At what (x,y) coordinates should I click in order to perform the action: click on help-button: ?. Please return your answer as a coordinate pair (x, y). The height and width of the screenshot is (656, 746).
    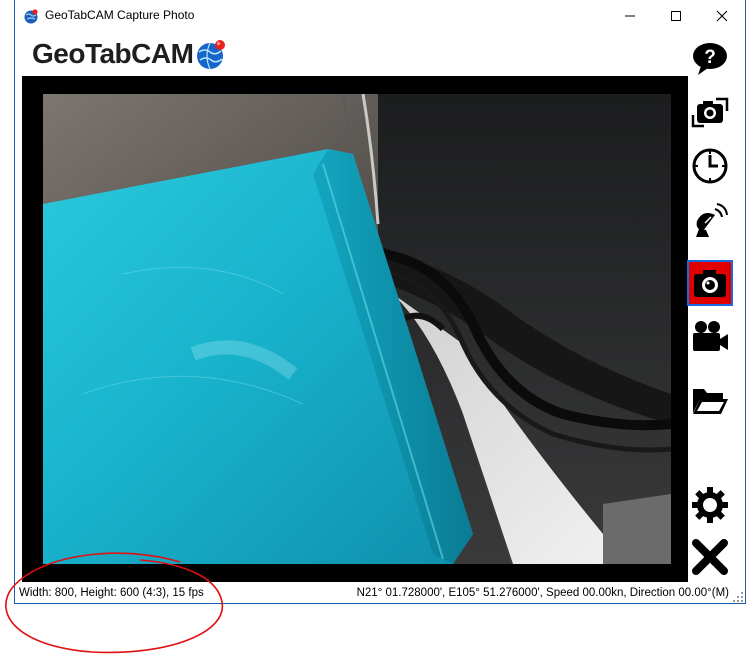
    Looking at the image, I should click on (710, 58).